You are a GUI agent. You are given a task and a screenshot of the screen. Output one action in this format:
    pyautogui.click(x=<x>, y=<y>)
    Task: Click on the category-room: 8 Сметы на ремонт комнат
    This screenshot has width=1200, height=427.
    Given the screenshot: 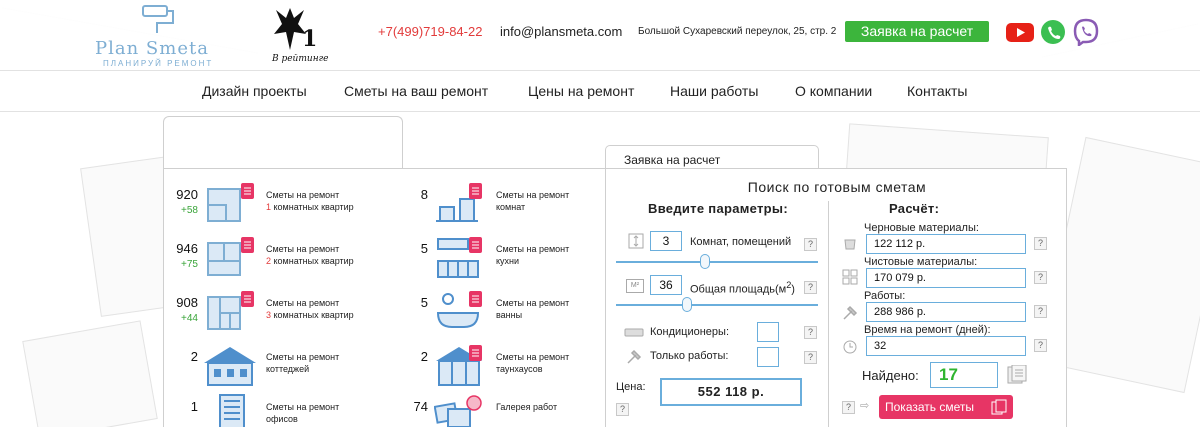 What is the action you would take?
    pyautogui.click(x=499, y=205)
    